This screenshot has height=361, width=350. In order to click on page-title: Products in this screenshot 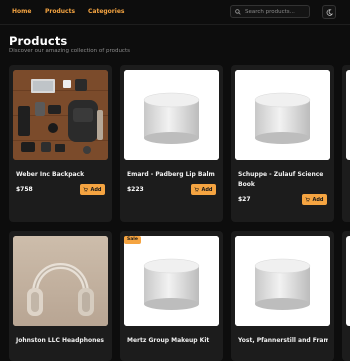, I will do `click(38, 41)`.